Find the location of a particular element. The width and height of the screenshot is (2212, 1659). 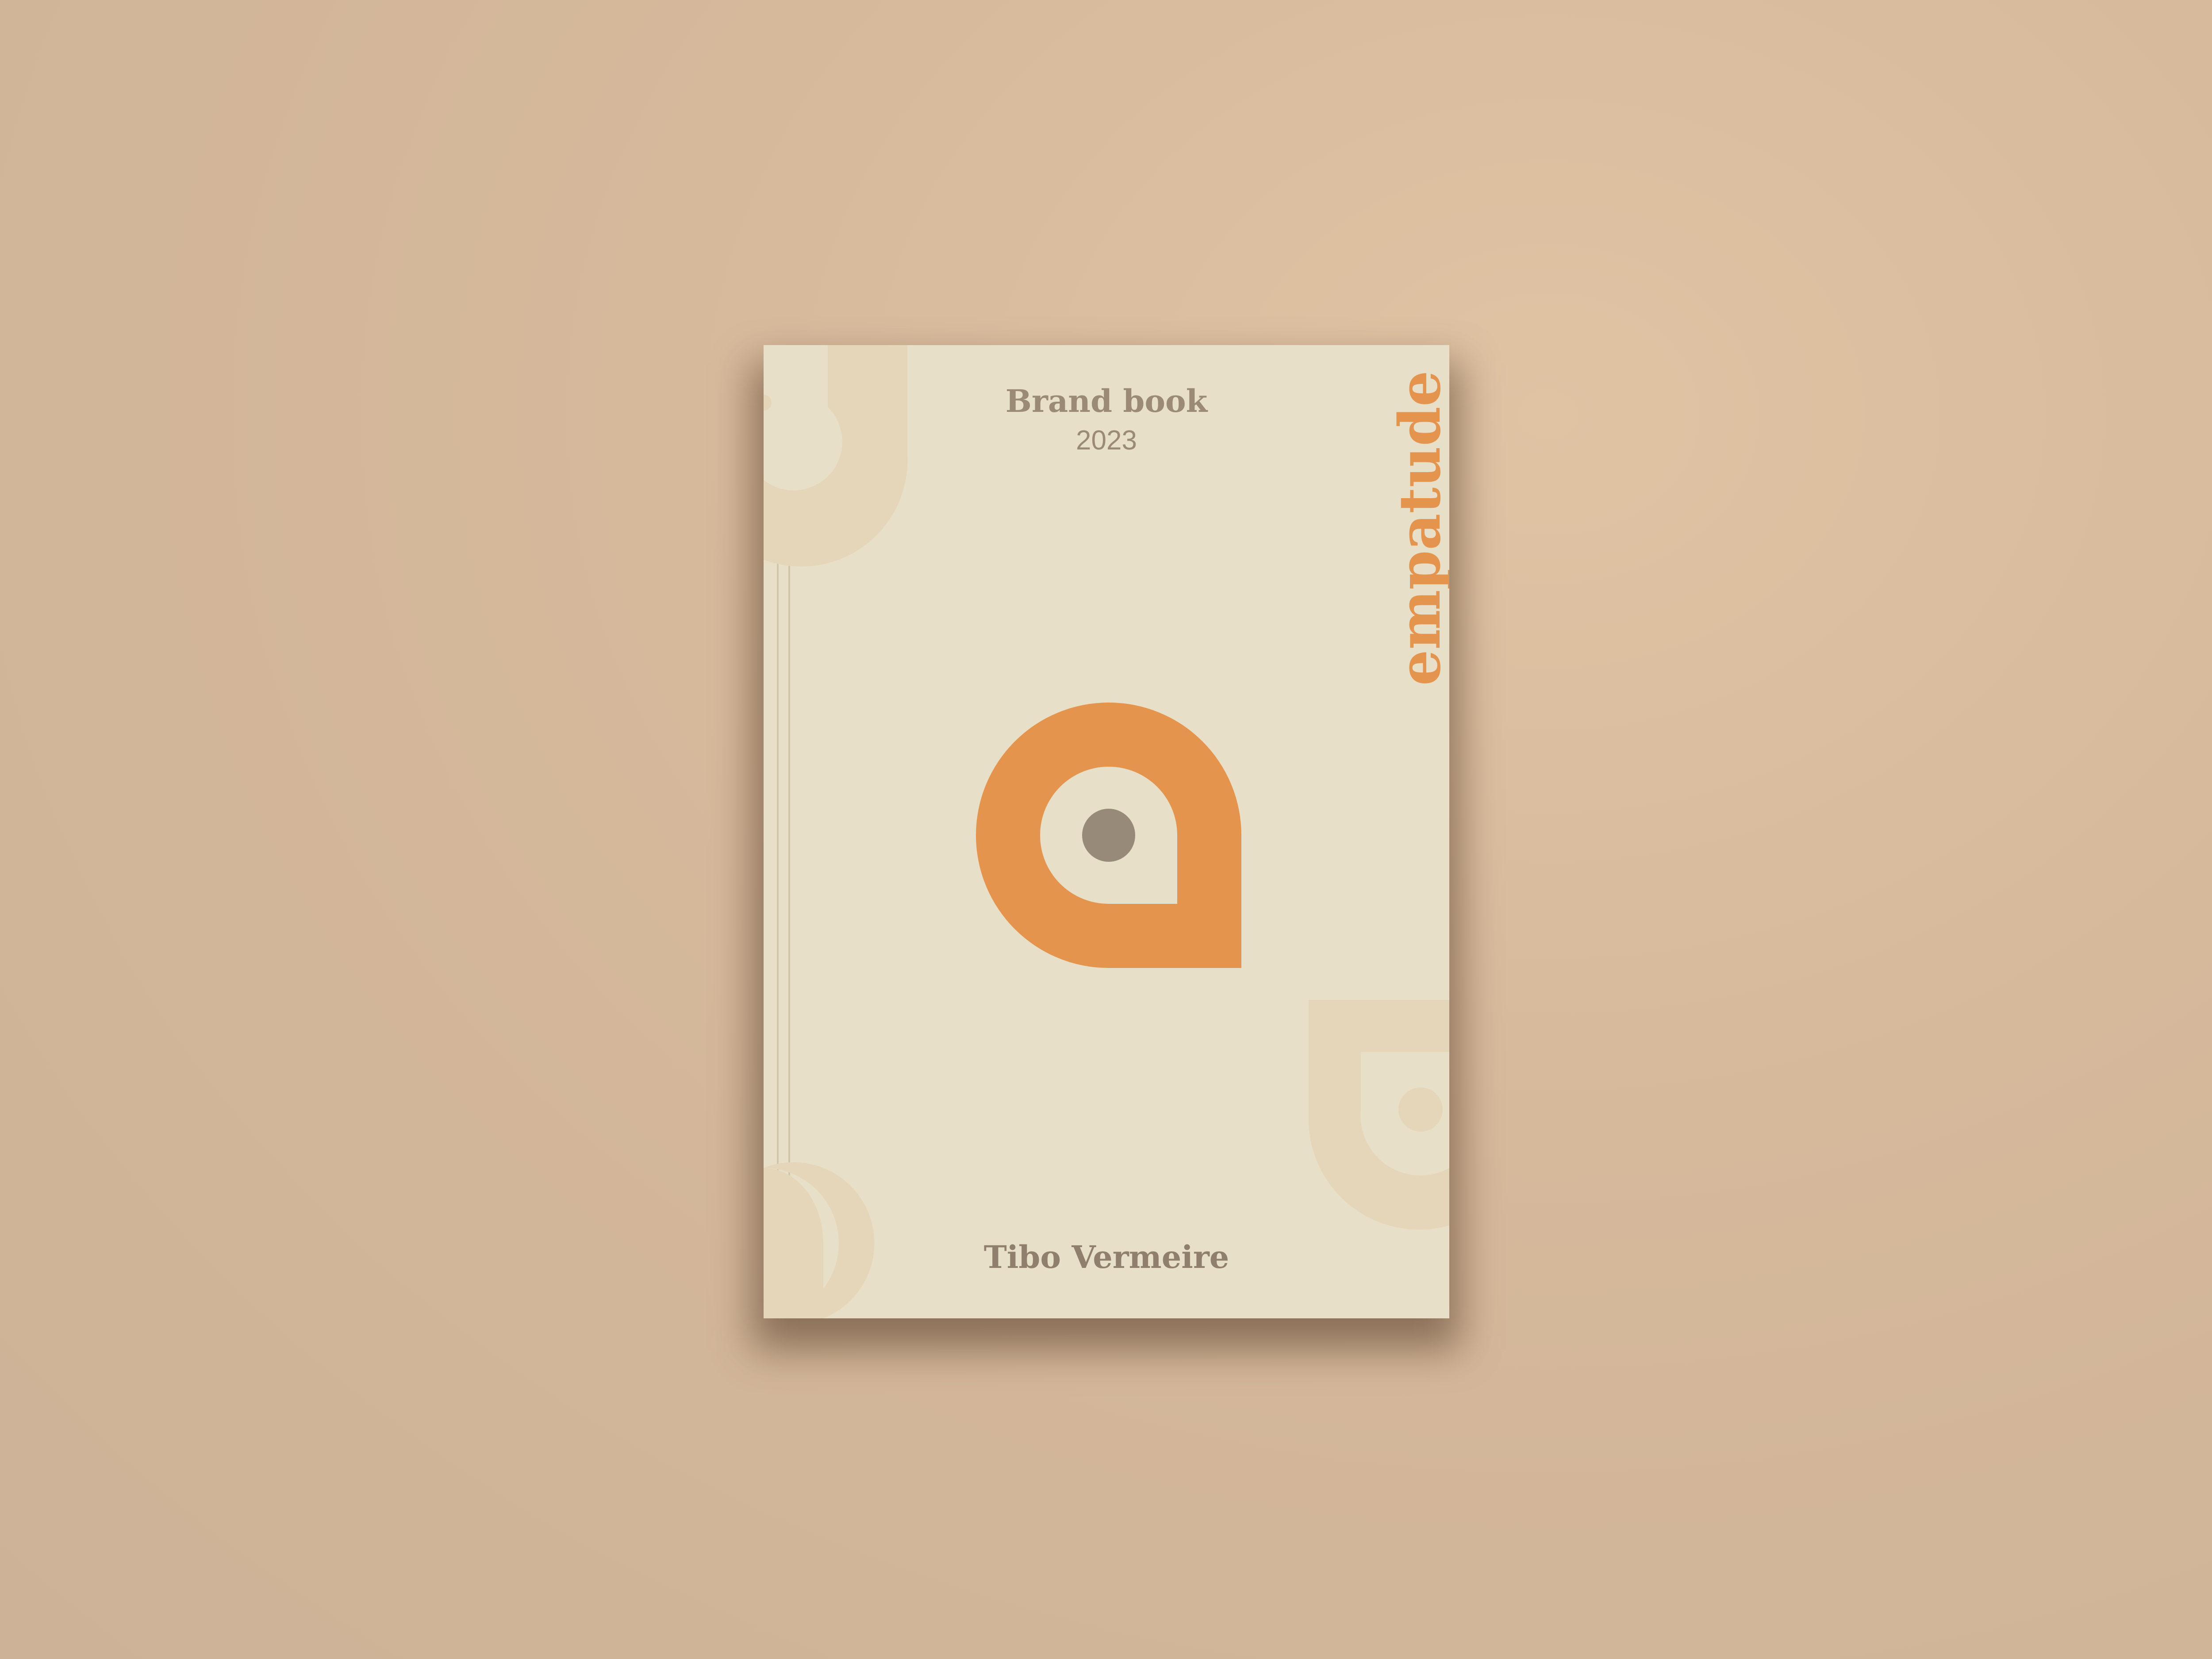

arc-decoration-bottom-right is located at coordinates (1378, 1115).